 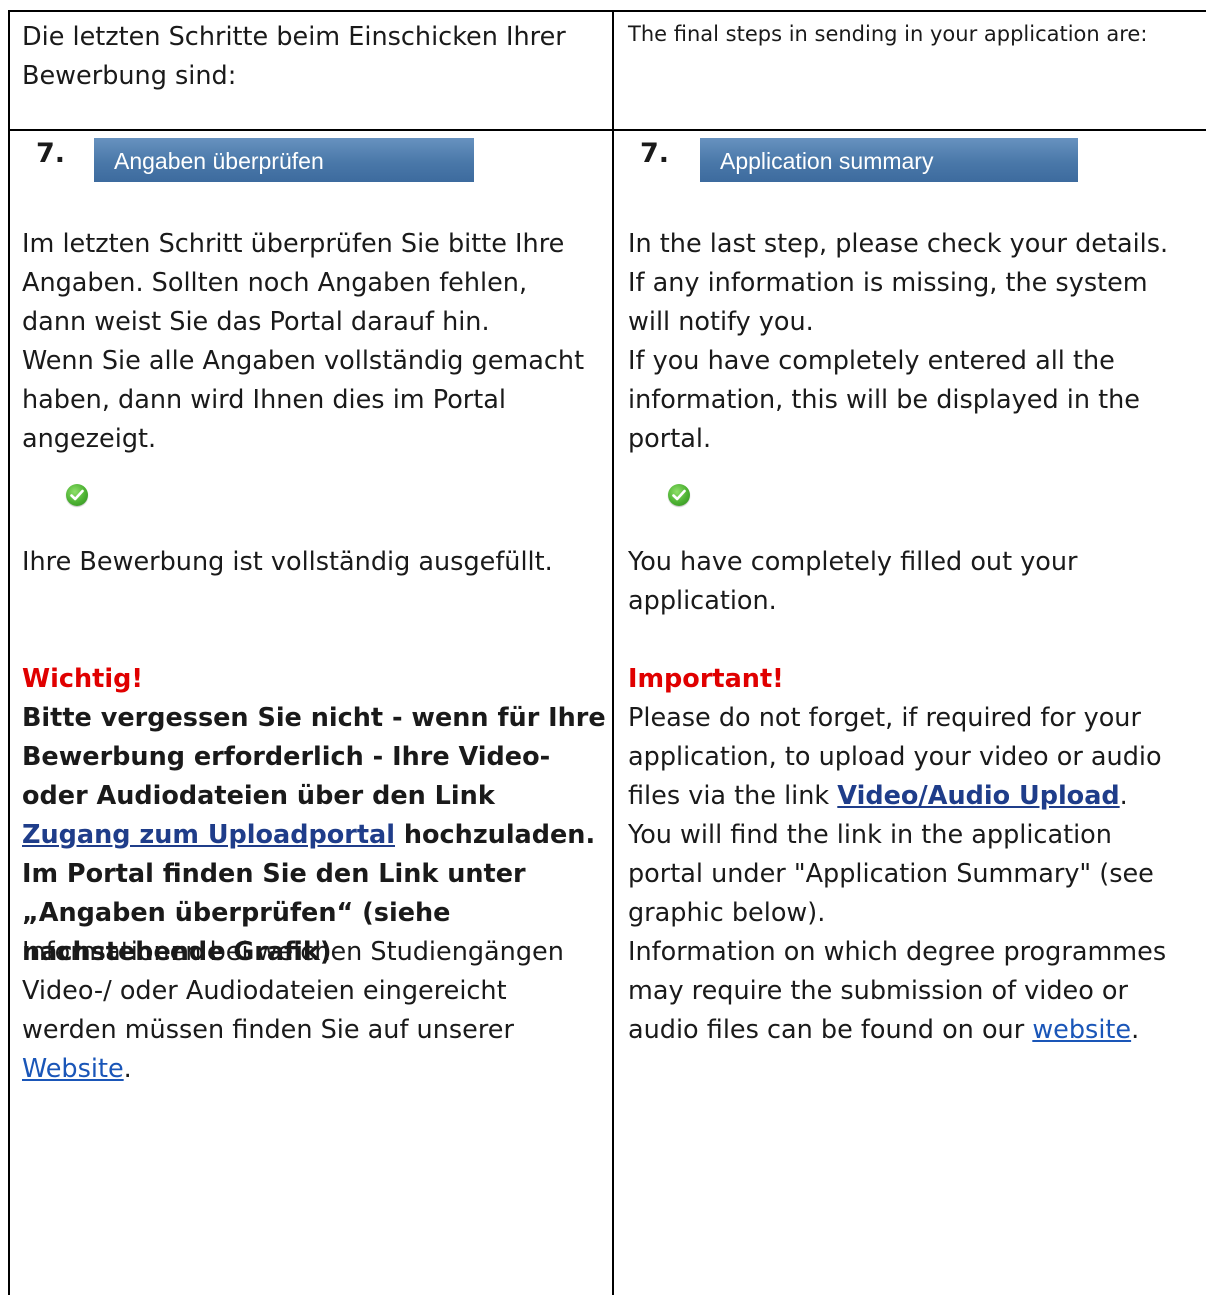 I want to click on column-divider, so click(x=613, y=652).